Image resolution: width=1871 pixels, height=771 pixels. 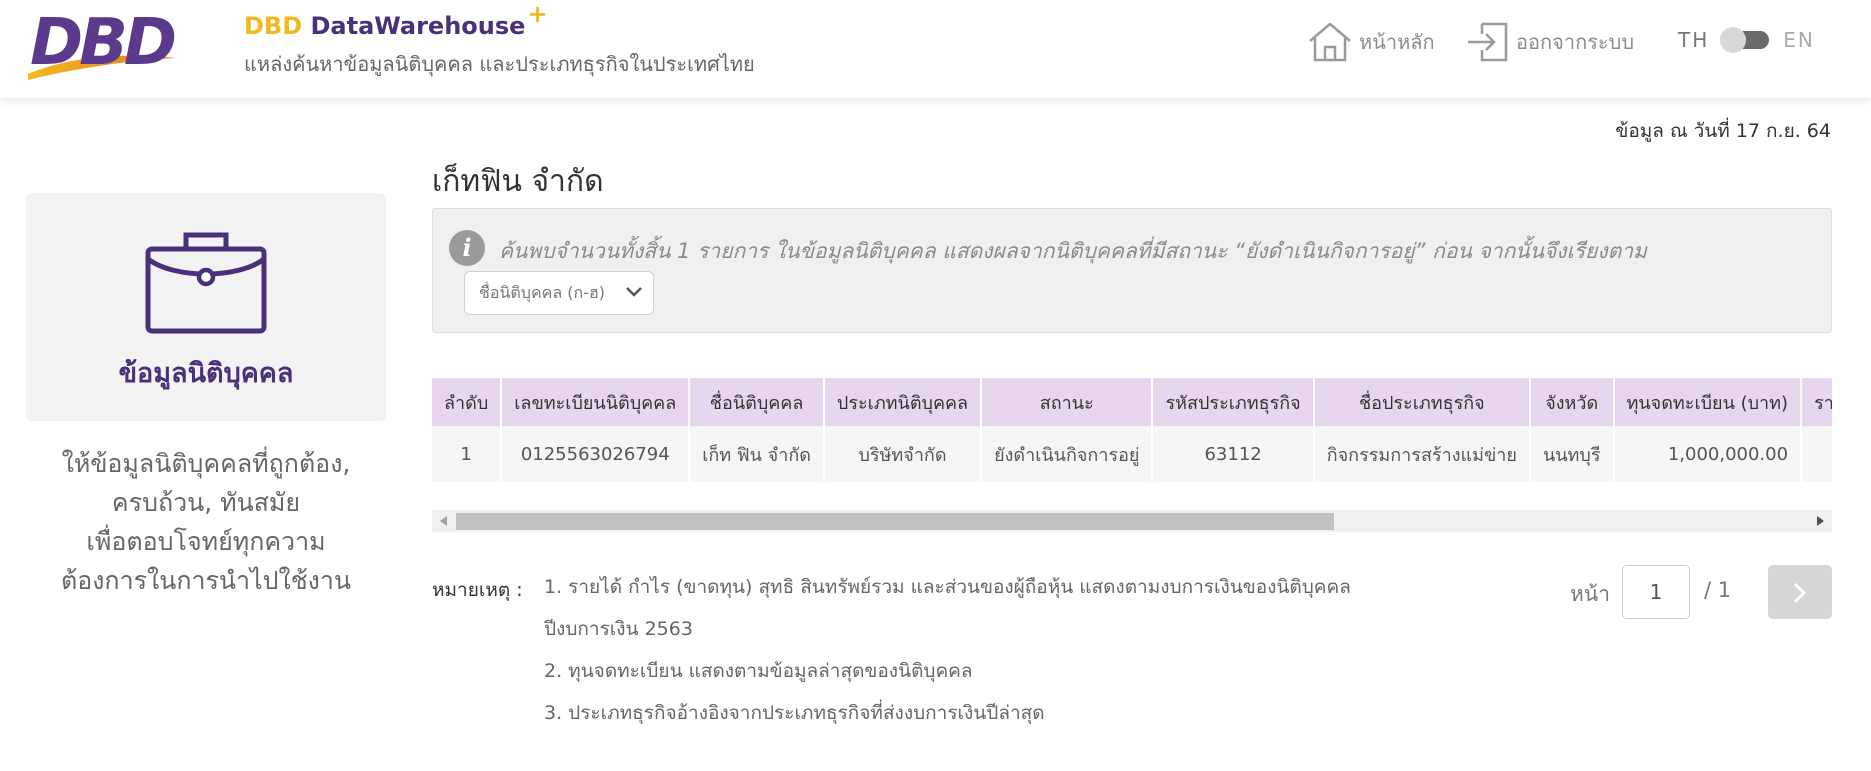 What do you see at coordinates (1572, 402) in the screenshot?
I see `col-header: จังหวัด` at bounding box center [1572, 402].